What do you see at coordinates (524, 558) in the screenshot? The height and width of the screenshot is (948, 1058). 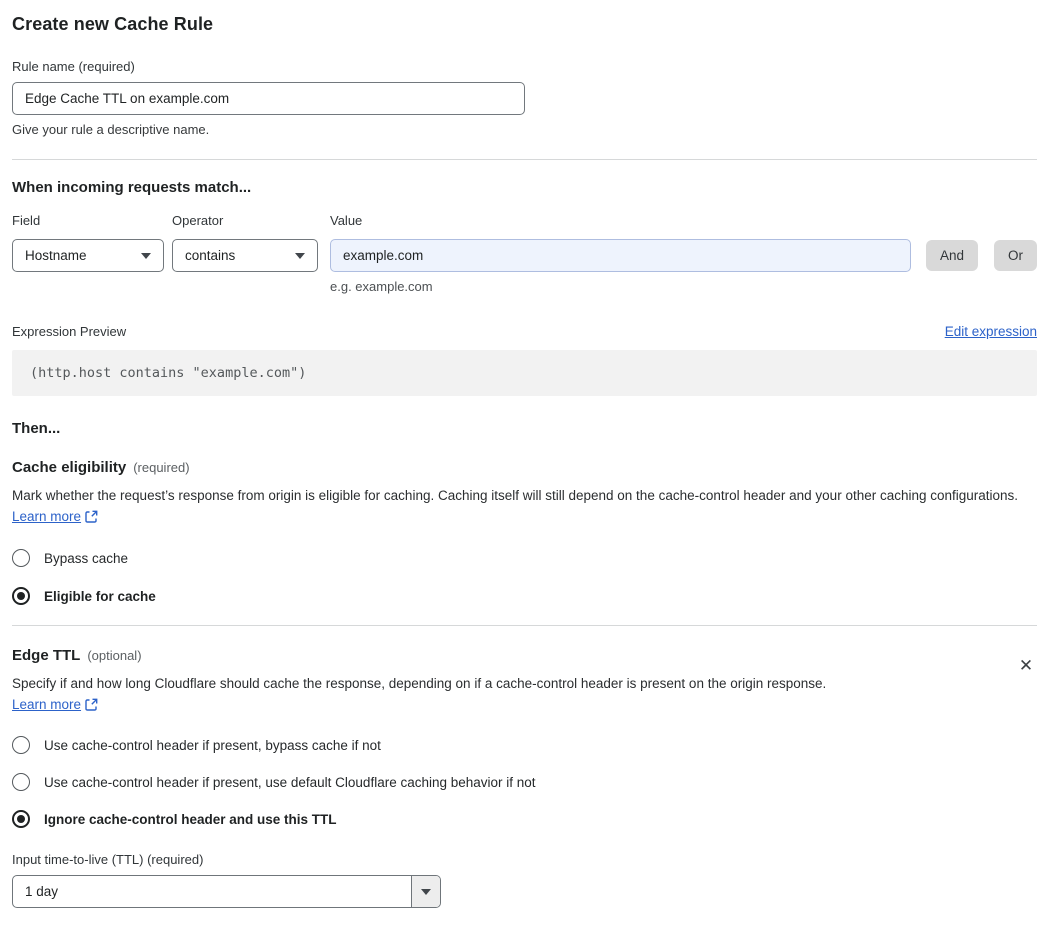 I see `radio-option-bypass-cache: Bypass cache` at bounding box center [524, 558].